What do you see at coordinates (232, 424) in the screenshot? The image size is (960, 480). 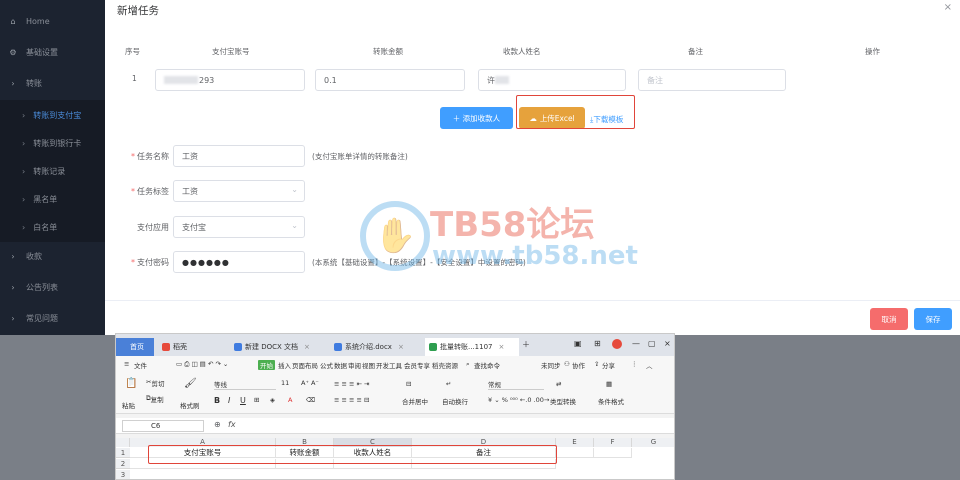 I see `fx-icon: fx` at bounding box center [232, 424].